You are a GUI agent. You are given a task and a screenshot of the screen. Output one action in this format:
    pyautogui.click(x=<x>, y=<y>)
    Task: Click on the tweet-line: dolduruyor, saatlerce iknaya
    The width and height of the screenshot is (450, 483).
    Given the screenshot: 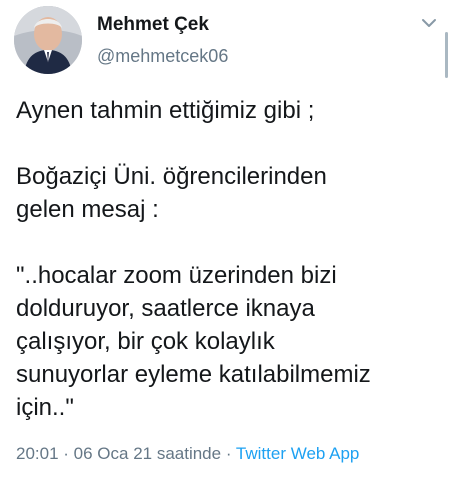 What is the action you would take?
    pyautogui.click(x=165, y=308)
    